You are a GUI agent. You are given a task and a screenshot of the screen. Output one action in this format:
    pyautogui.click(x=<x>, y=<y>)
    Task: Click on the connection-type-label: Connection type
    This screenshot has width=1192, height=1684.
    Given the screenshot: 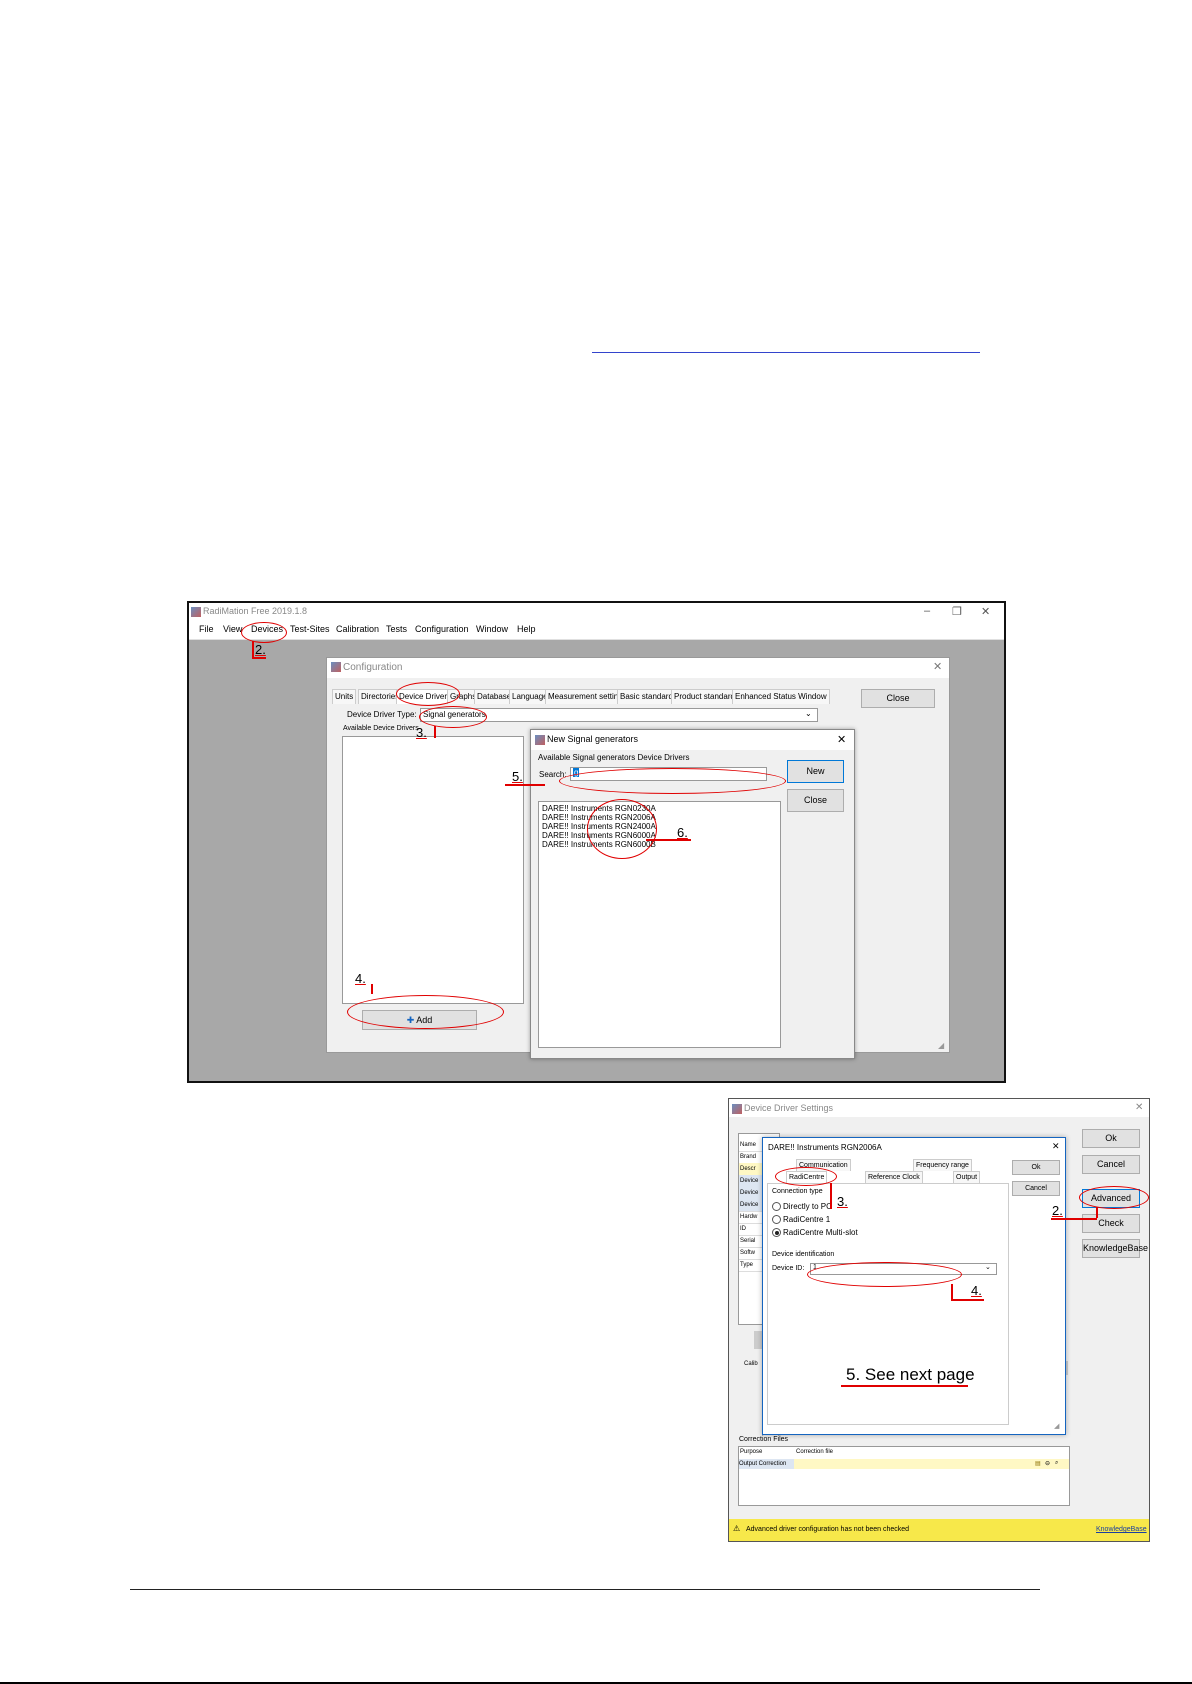 What is the action you would take?
    pyautogui.click(x=797, y=1191)
    